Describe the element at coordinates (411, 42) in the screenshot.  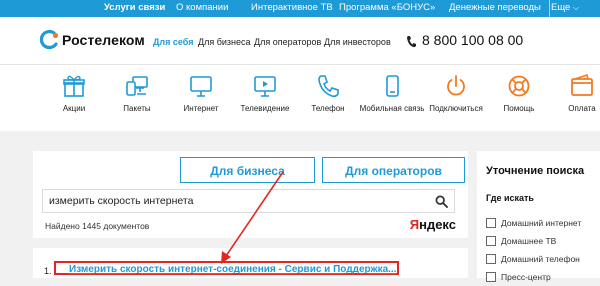
I see `handset-icon` at that location.